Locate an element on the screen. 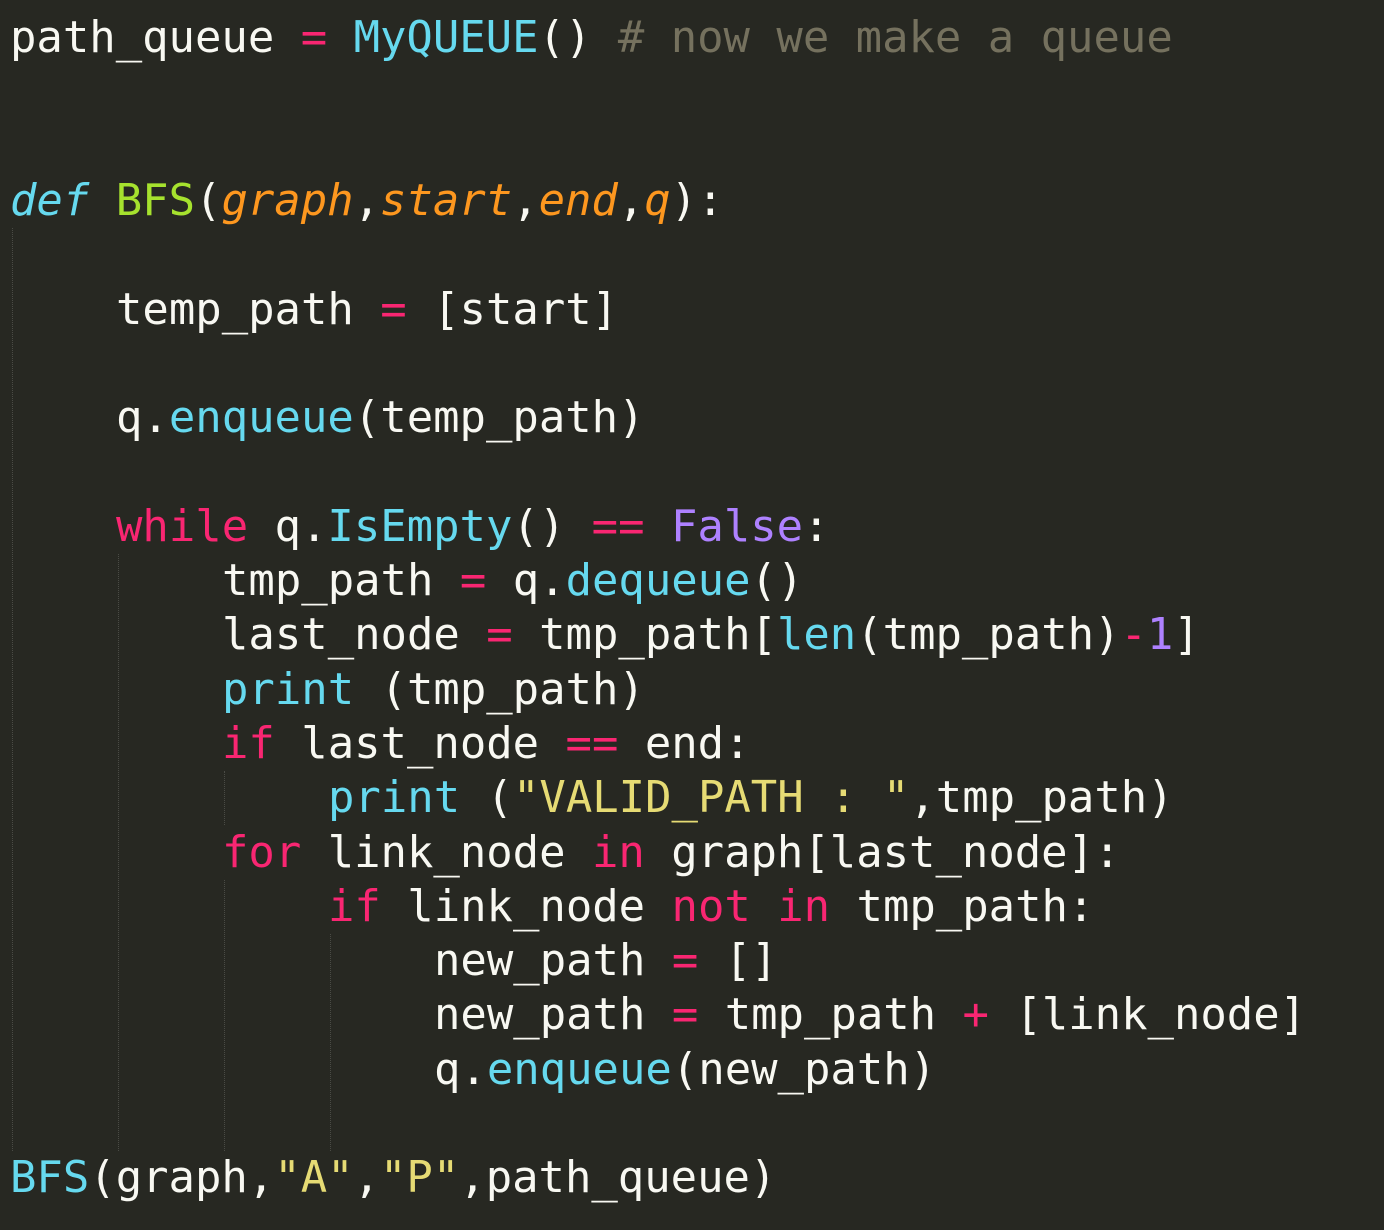 Image resolution: width=1384 pixels, height=1230 pixels. code-token-def: def is located at coordinates (50, 200).